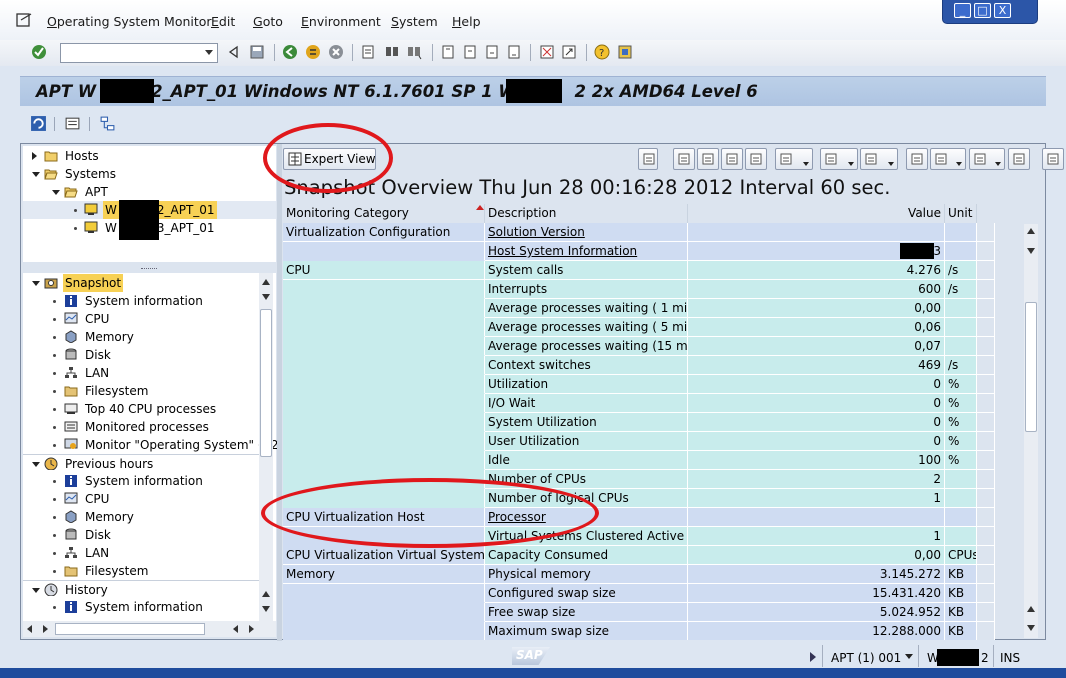 The height and width of the screenshot is (678, 1066). Describe the element at coordinates (879, 159) in the screenshot. I see `subtotal-button` at that location.